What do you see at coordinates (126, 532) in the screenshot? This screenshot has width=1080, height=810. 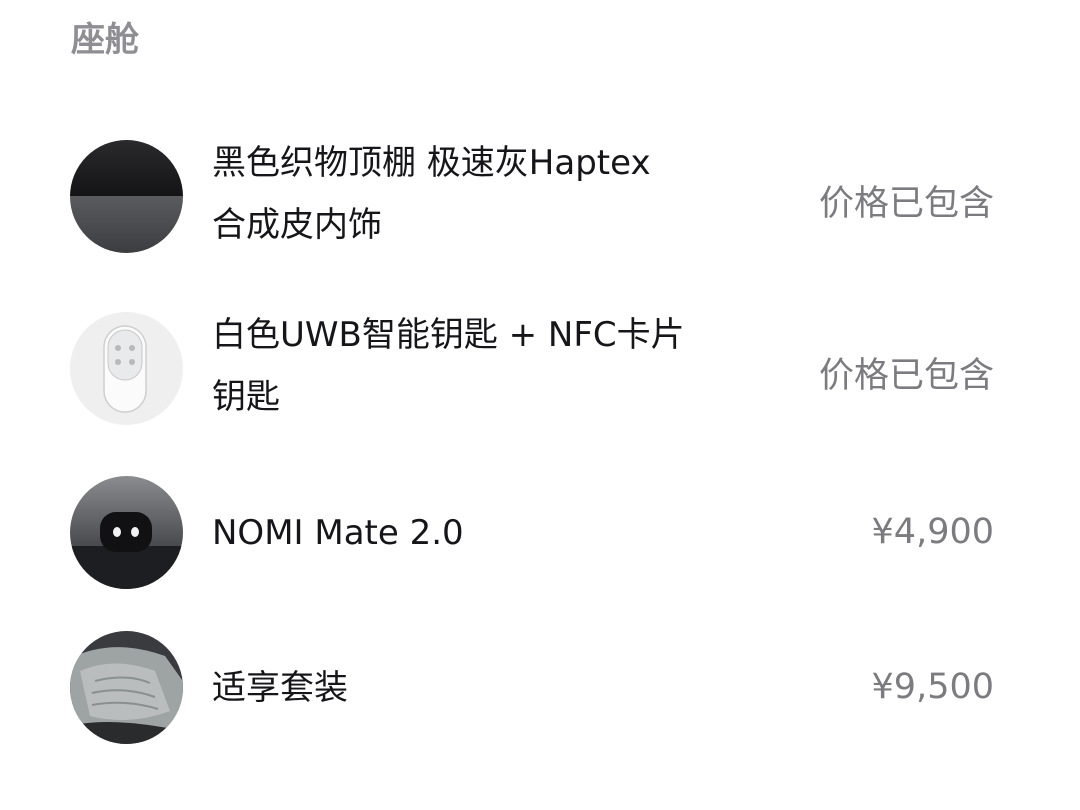 I see `nomi-mate-icon` at bounding box center [126, 532].